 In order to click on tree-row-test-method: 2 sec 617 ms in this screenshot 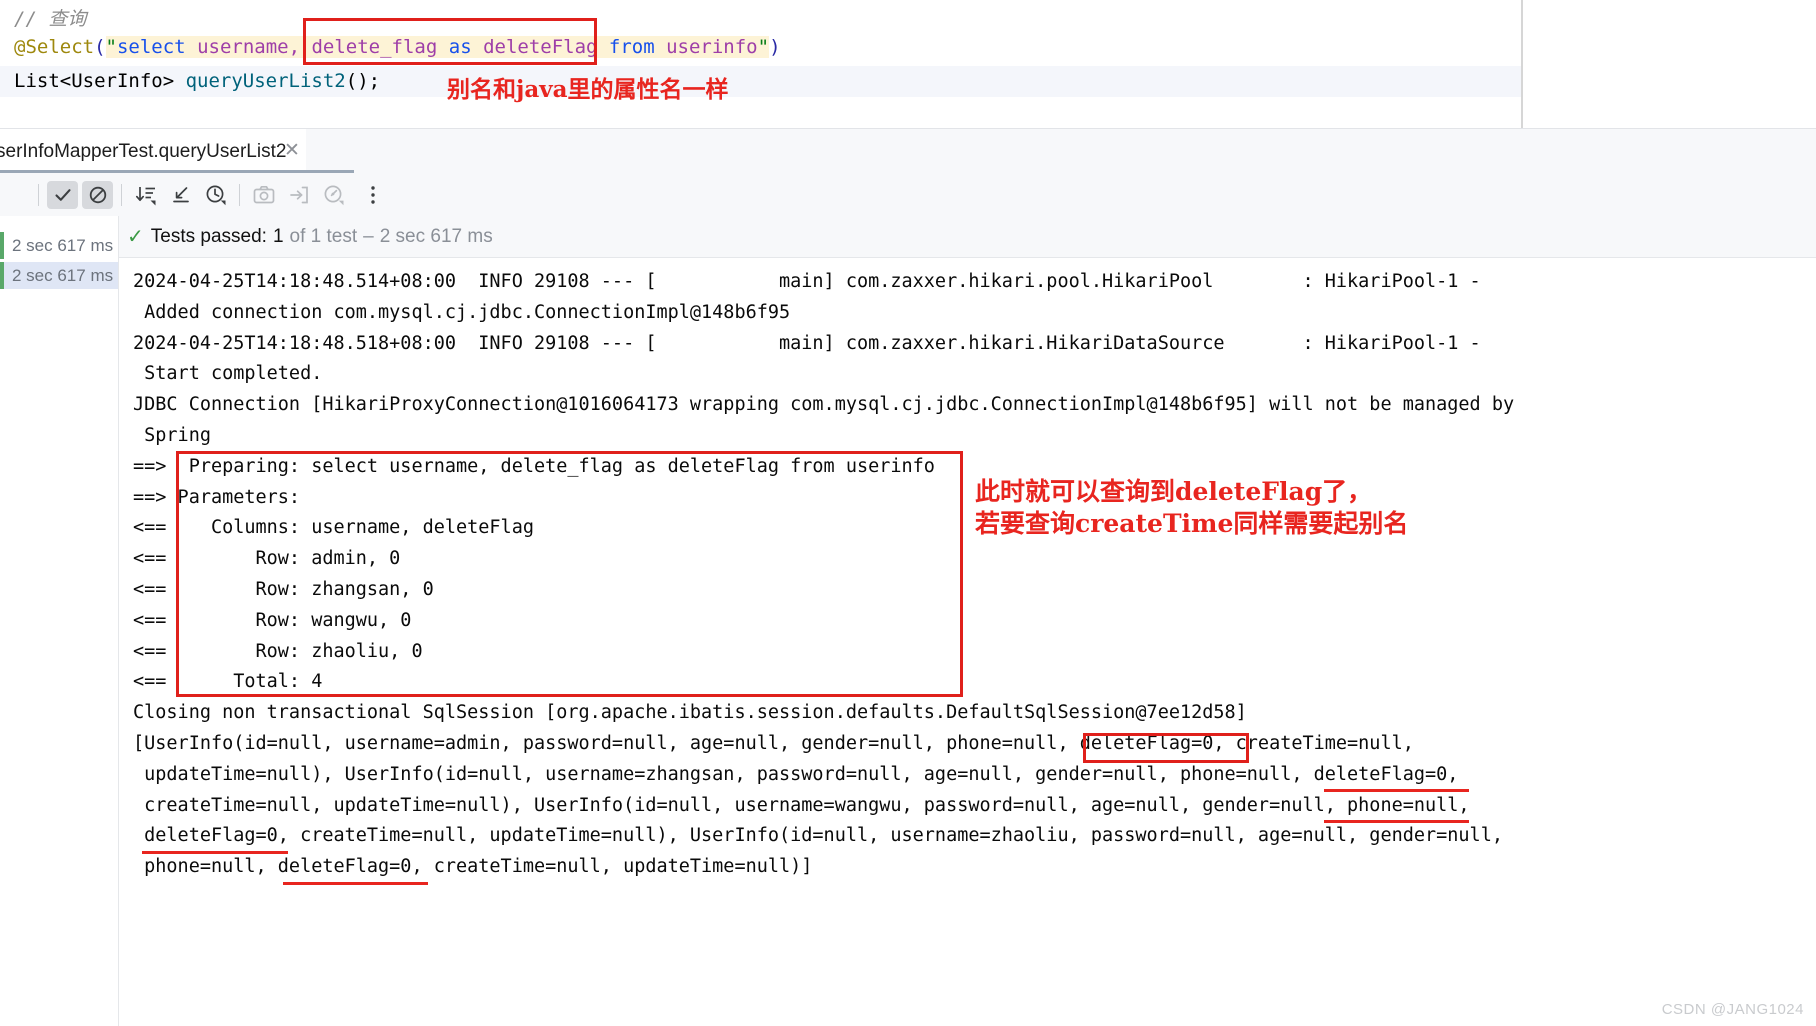, I will do `click(59, 275)`.